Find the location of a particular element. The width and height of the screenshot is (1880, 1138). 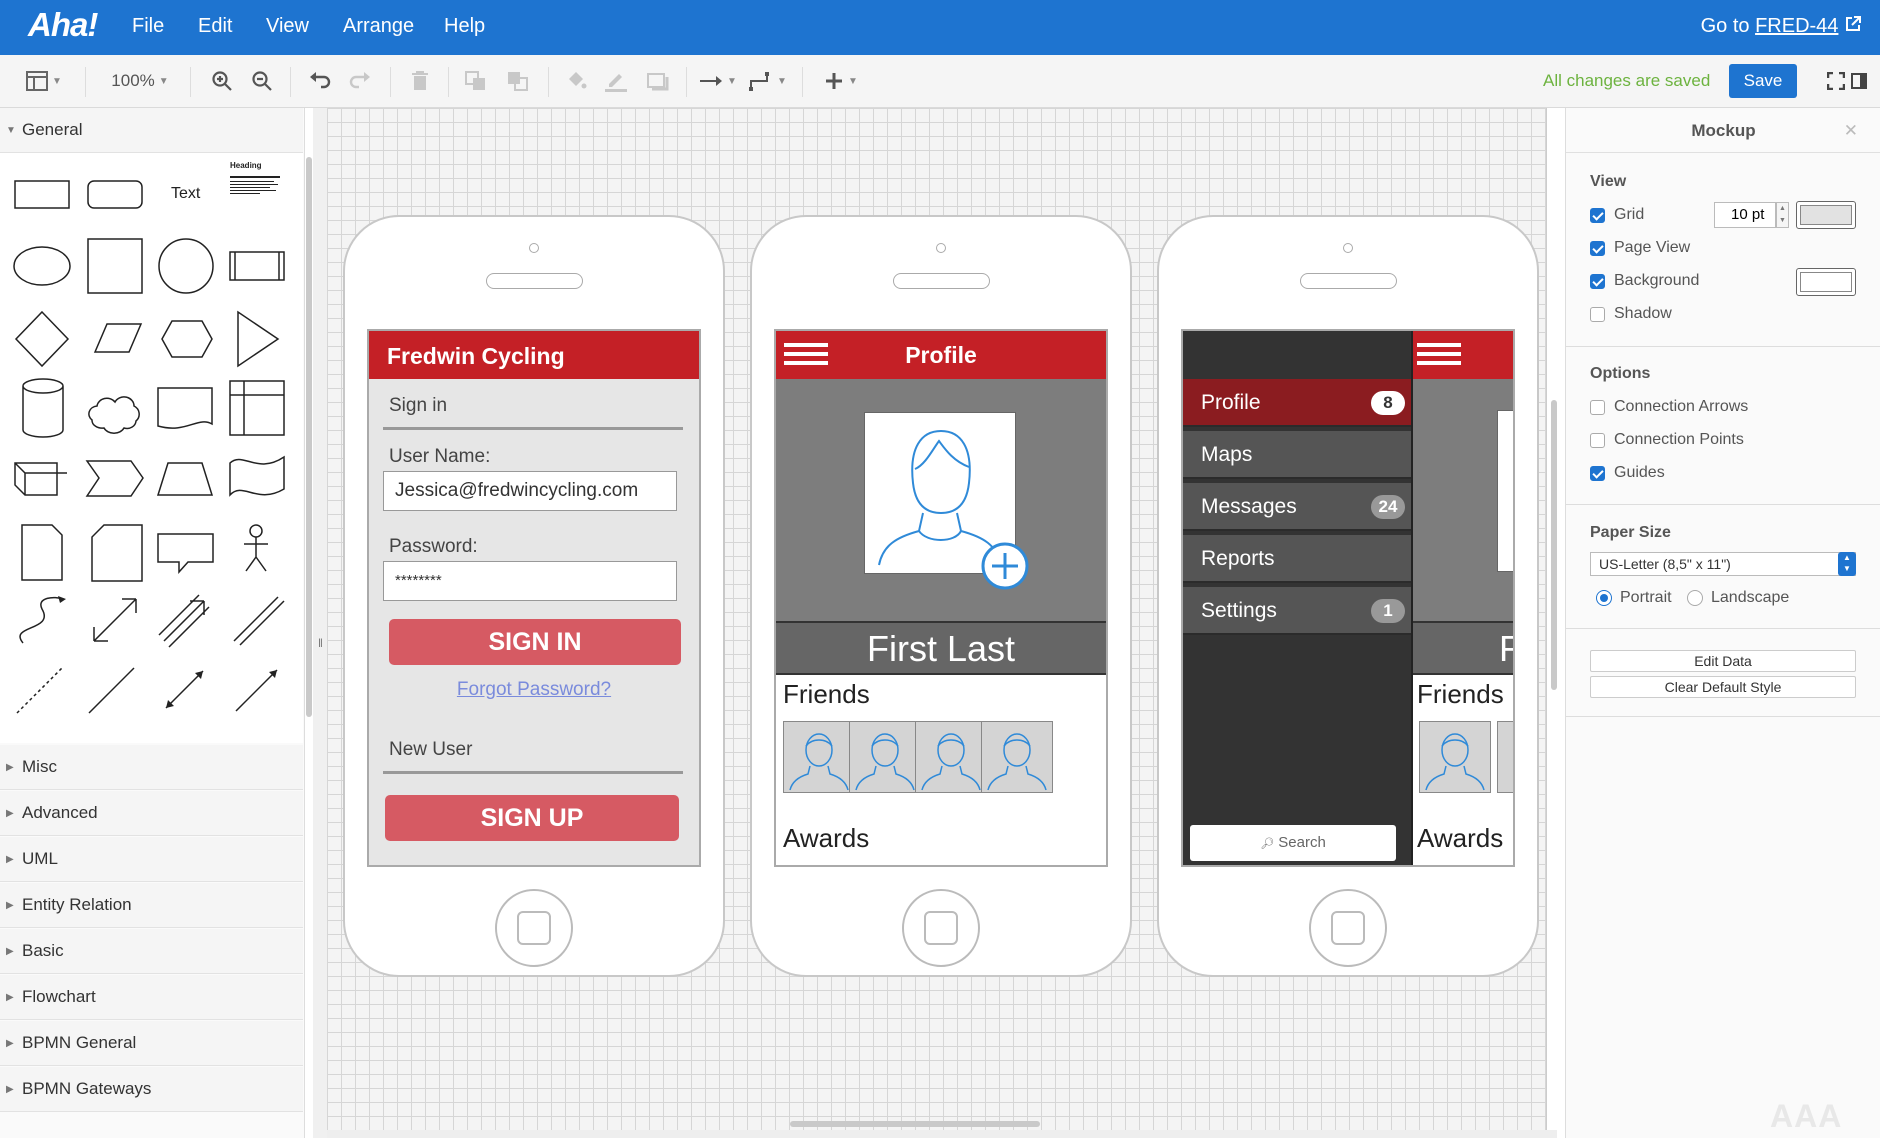

to-front-button is located at coordinates (476, 81).